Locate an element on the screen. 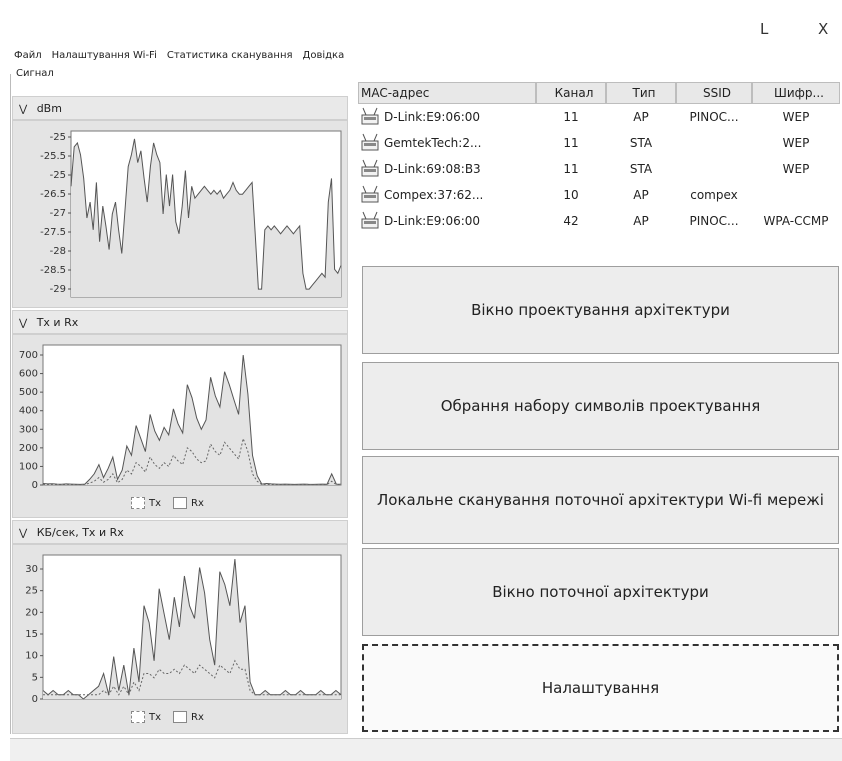 The width and height of the screenshot is (842, 761). txrx-chart-panel: 700 600 500 400 300 200 100 0 Tx Rx is located at coordinates (180, 426).